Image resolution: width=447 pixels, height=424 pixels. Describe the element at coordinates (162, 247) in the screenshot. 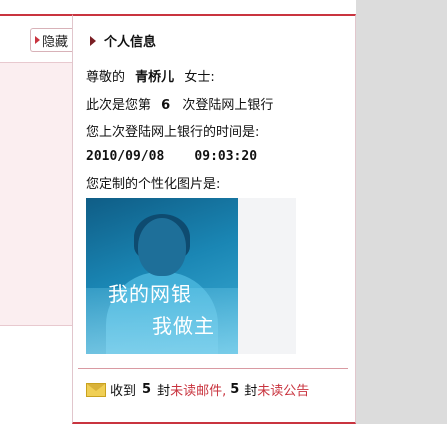

I see `silhouette-head` at that location.